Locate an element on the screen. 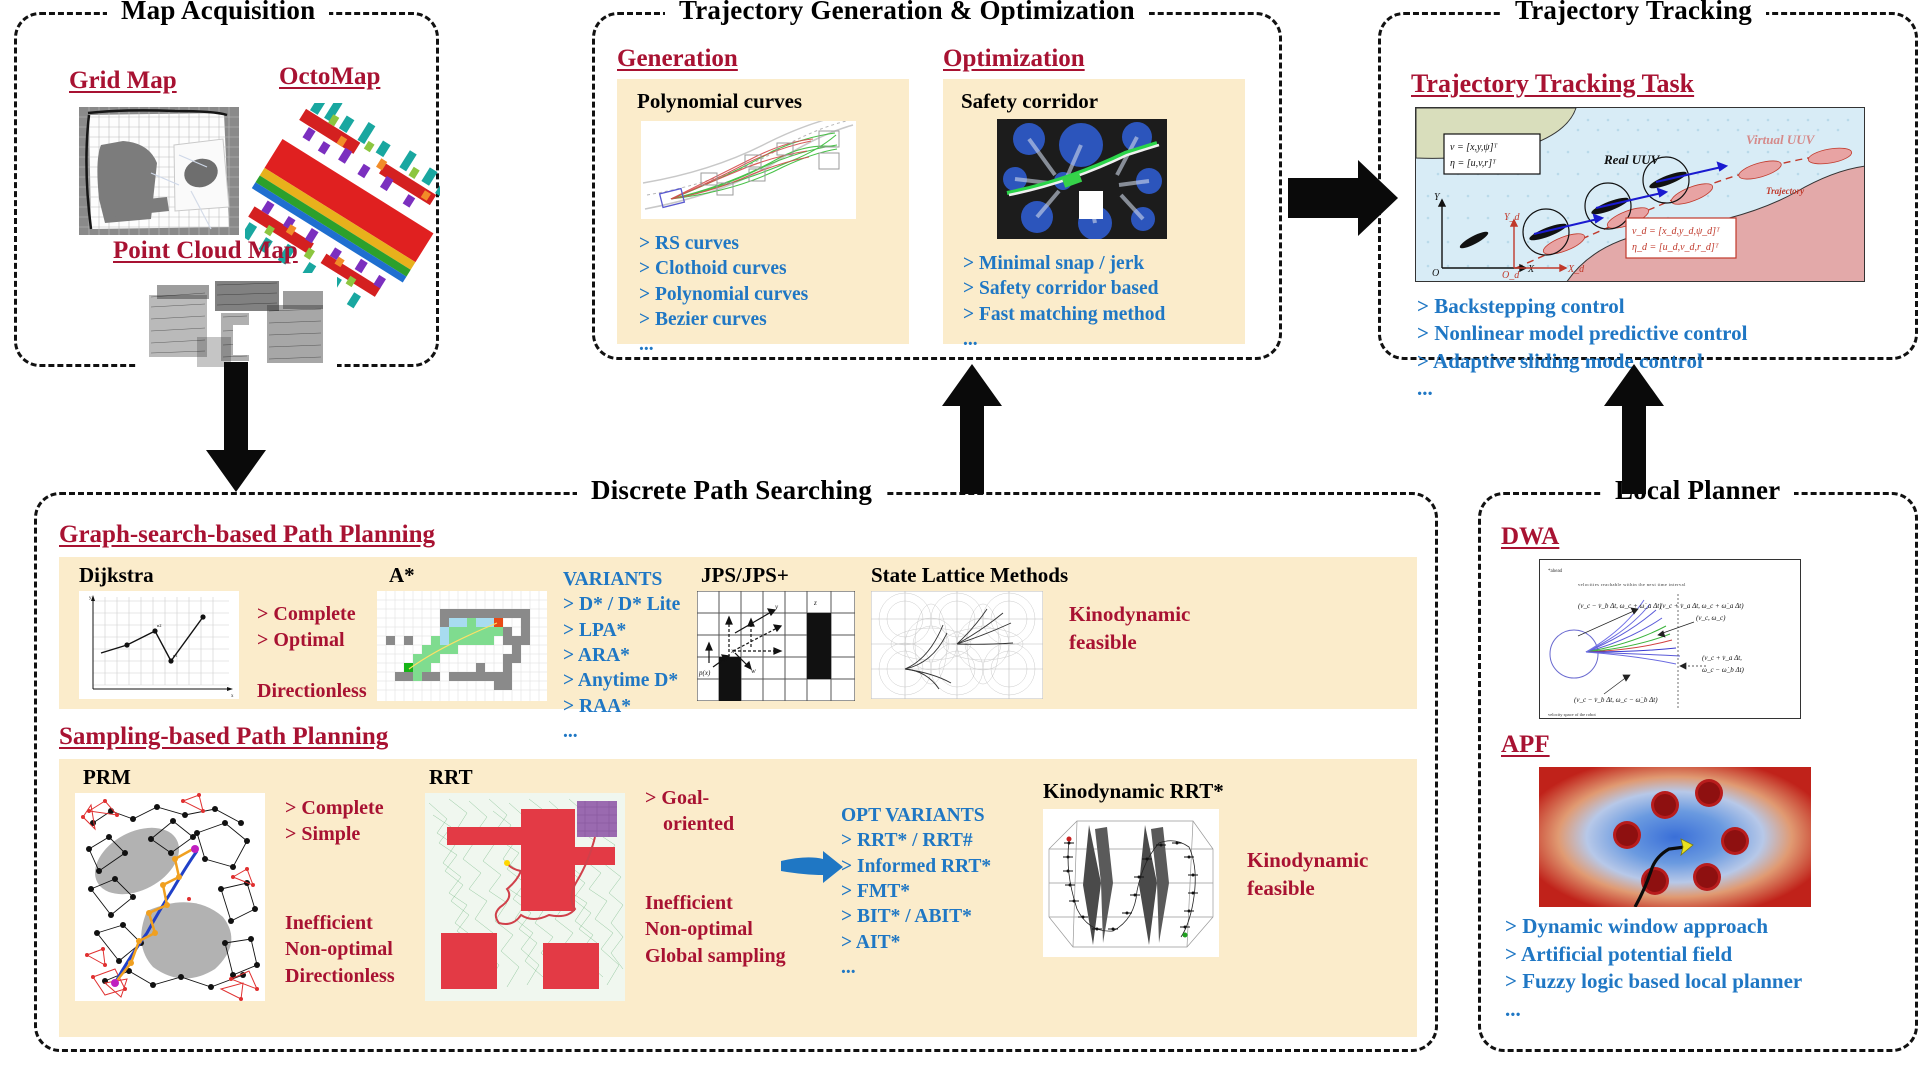 This screenshot has height=1073, width=1932. rrt-note-3: Inefficient is located at coordinates (689, 902).